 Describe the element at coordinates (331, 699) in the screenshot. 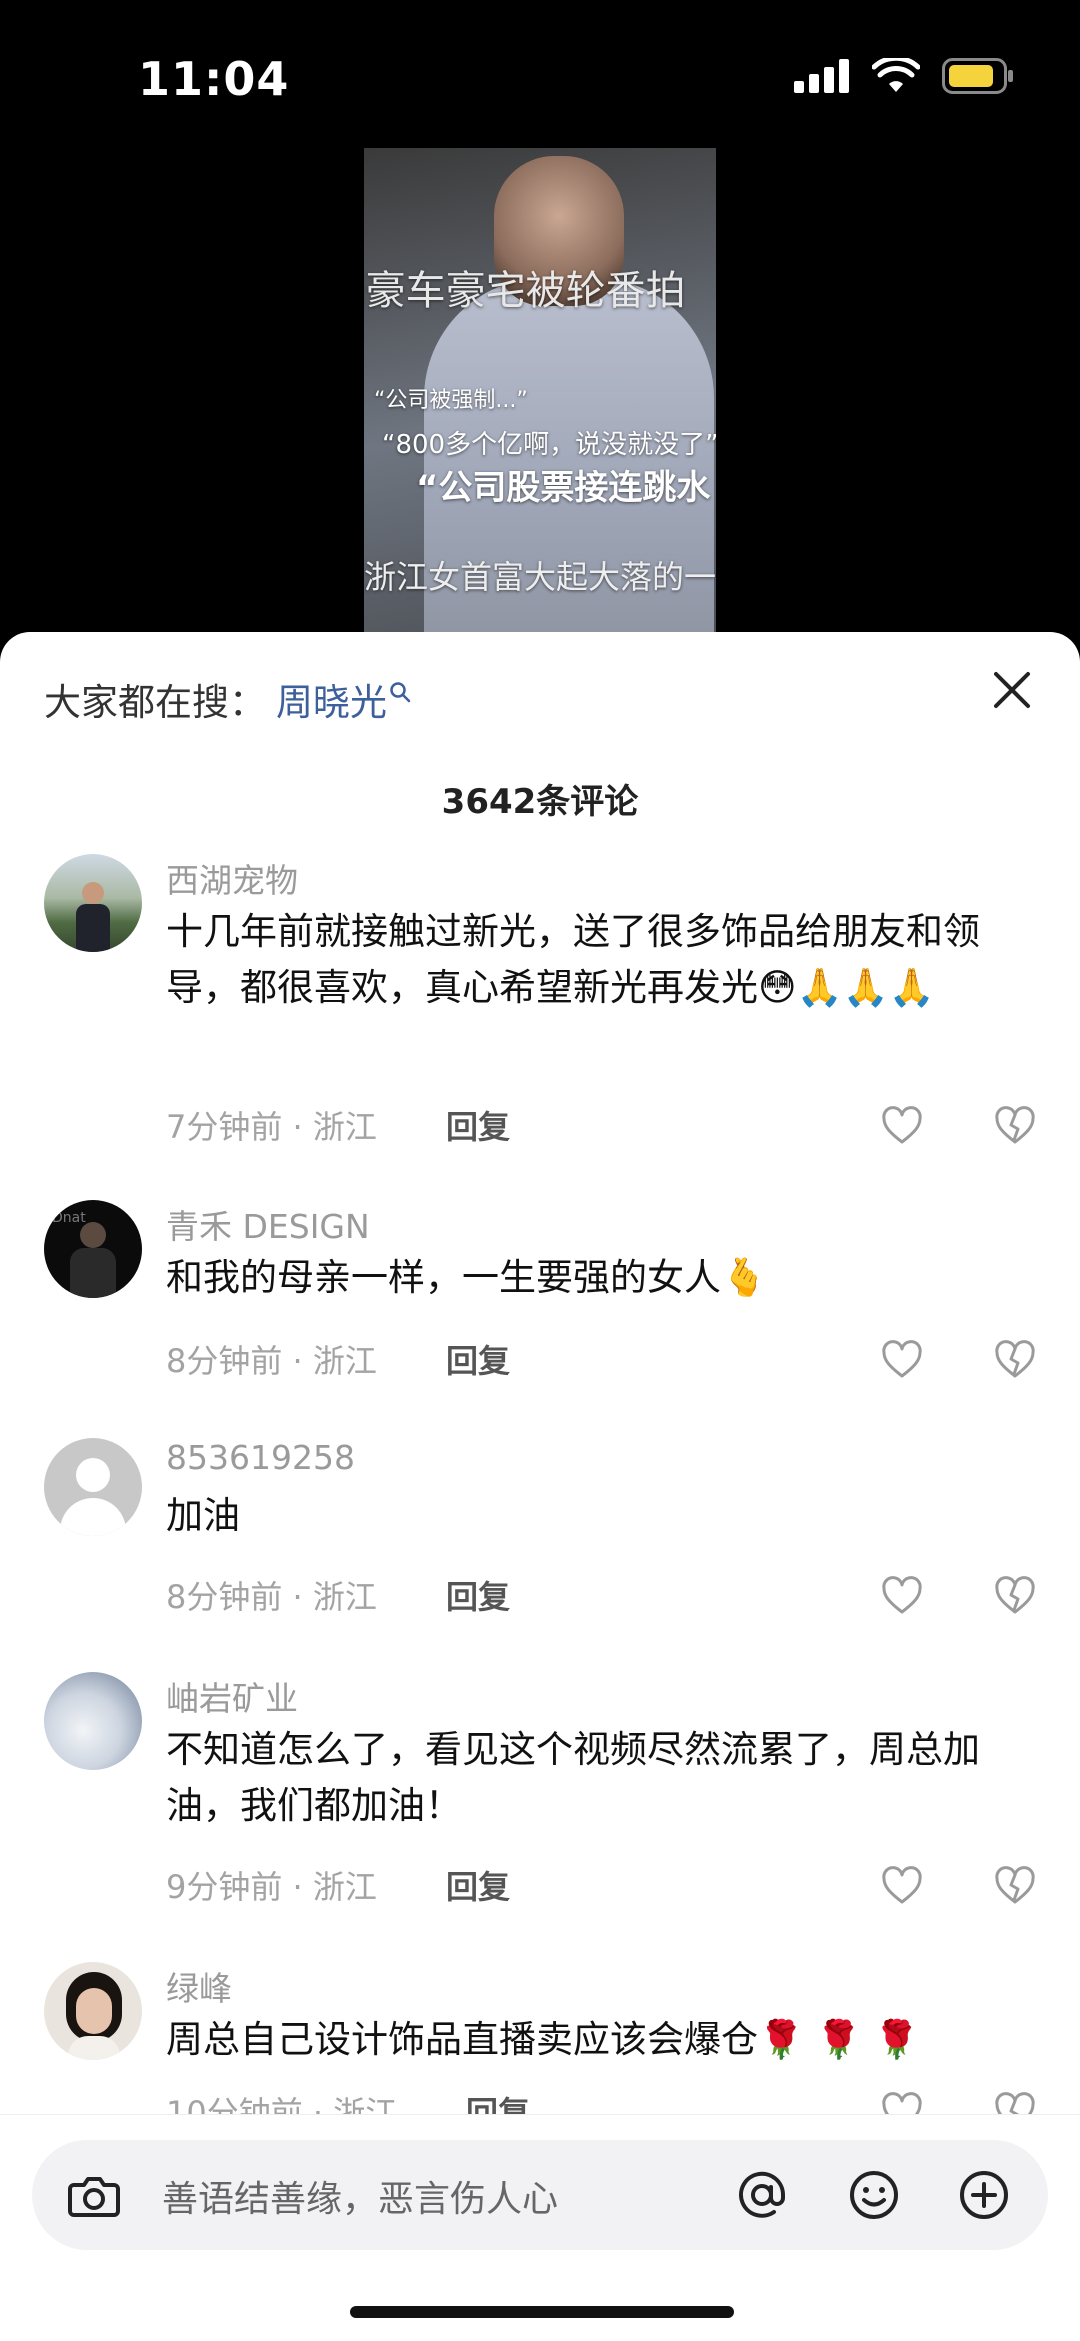

I see `hot-search-term: 周晓光` at that location.